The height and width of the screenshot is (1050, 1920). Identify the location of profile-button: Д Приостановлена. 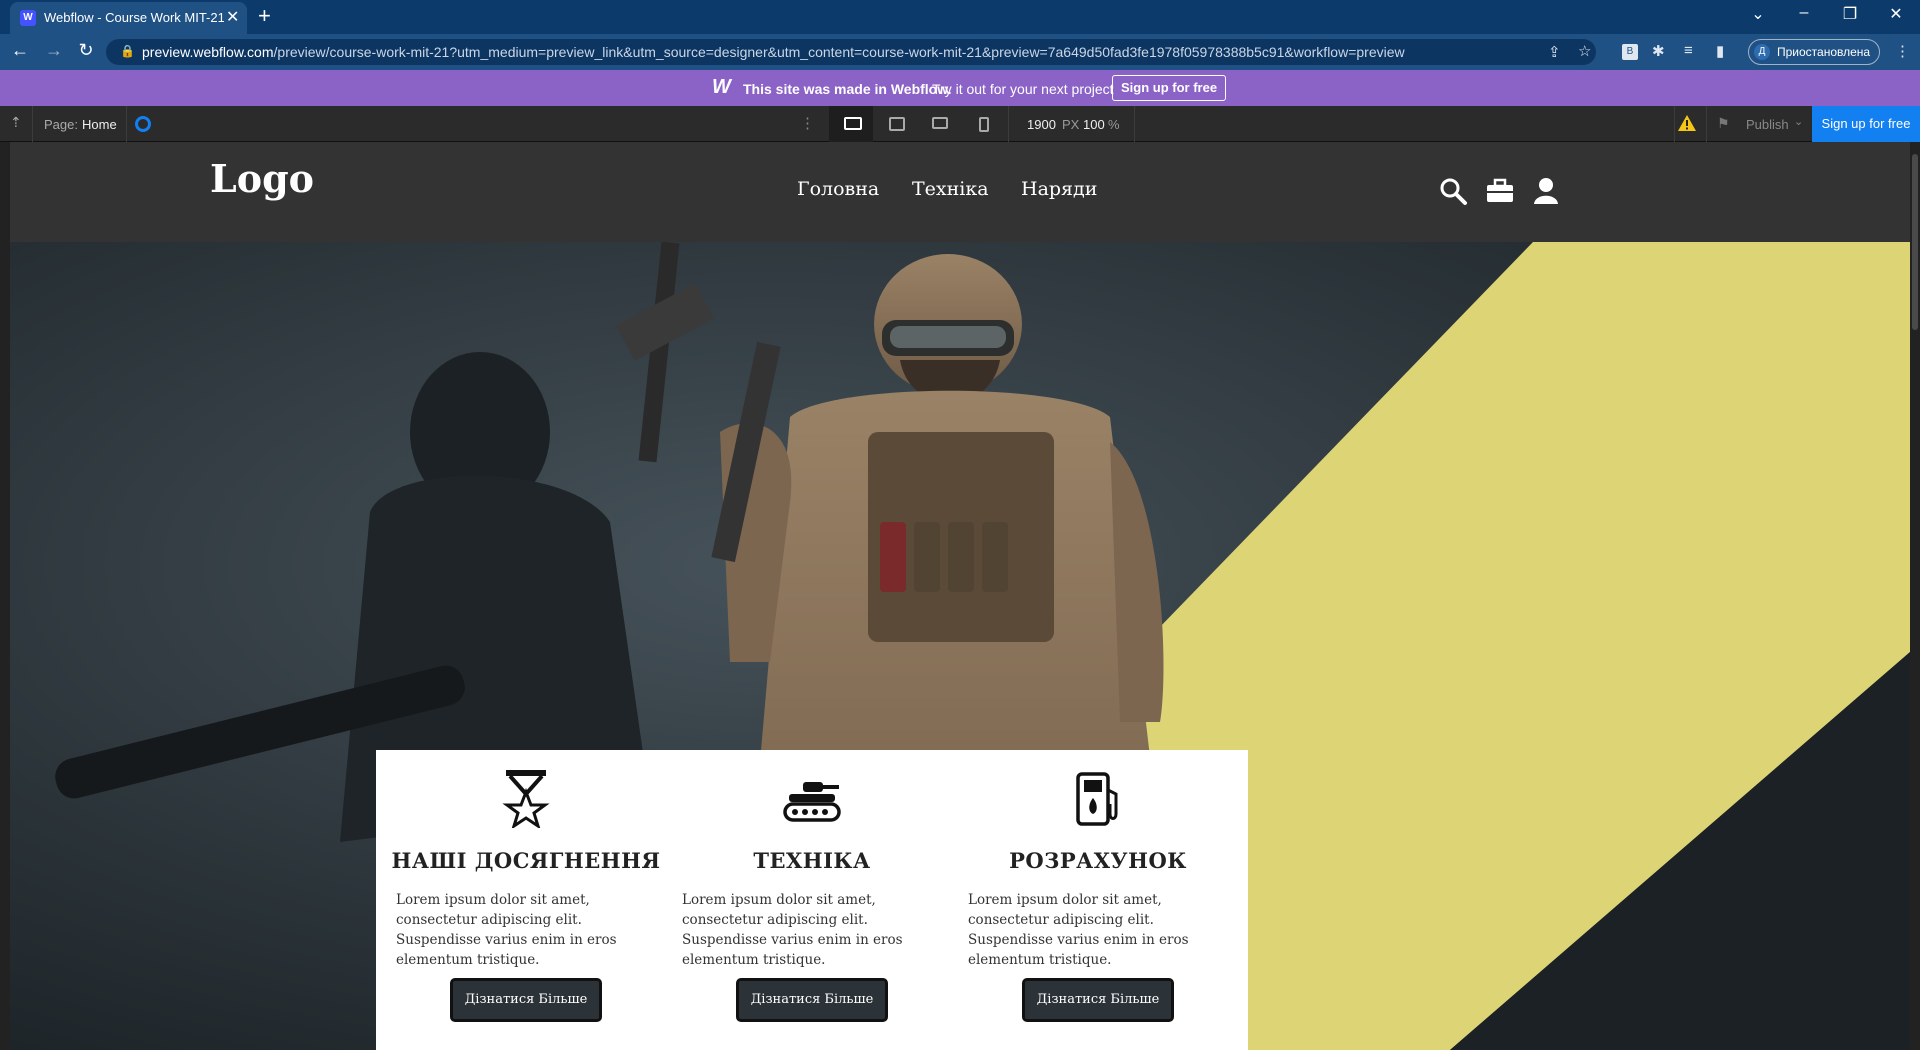
(1814, 52).